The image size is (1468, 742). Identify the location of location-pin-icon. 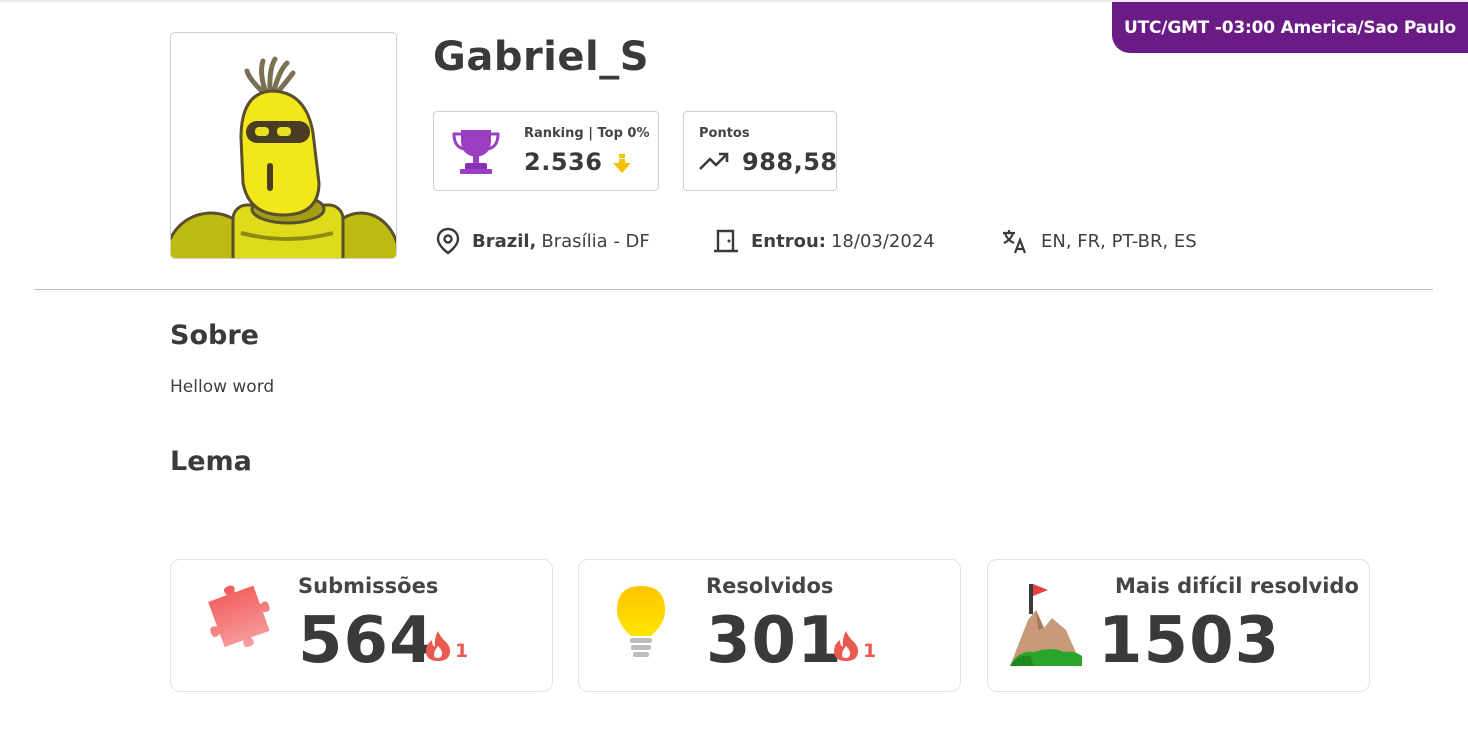
(448, 241).